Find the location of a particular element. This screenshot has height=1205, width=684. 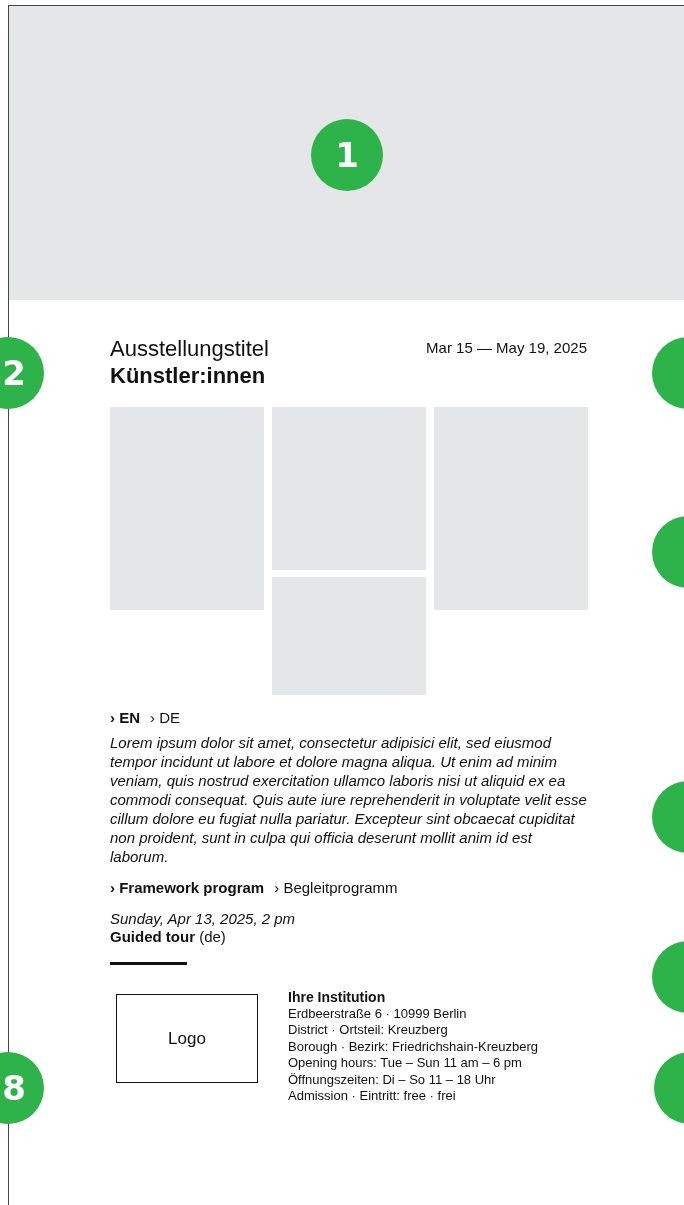

address-line: District · Ortsteil: Kreuzberg is located at coordinates (368, 1030).